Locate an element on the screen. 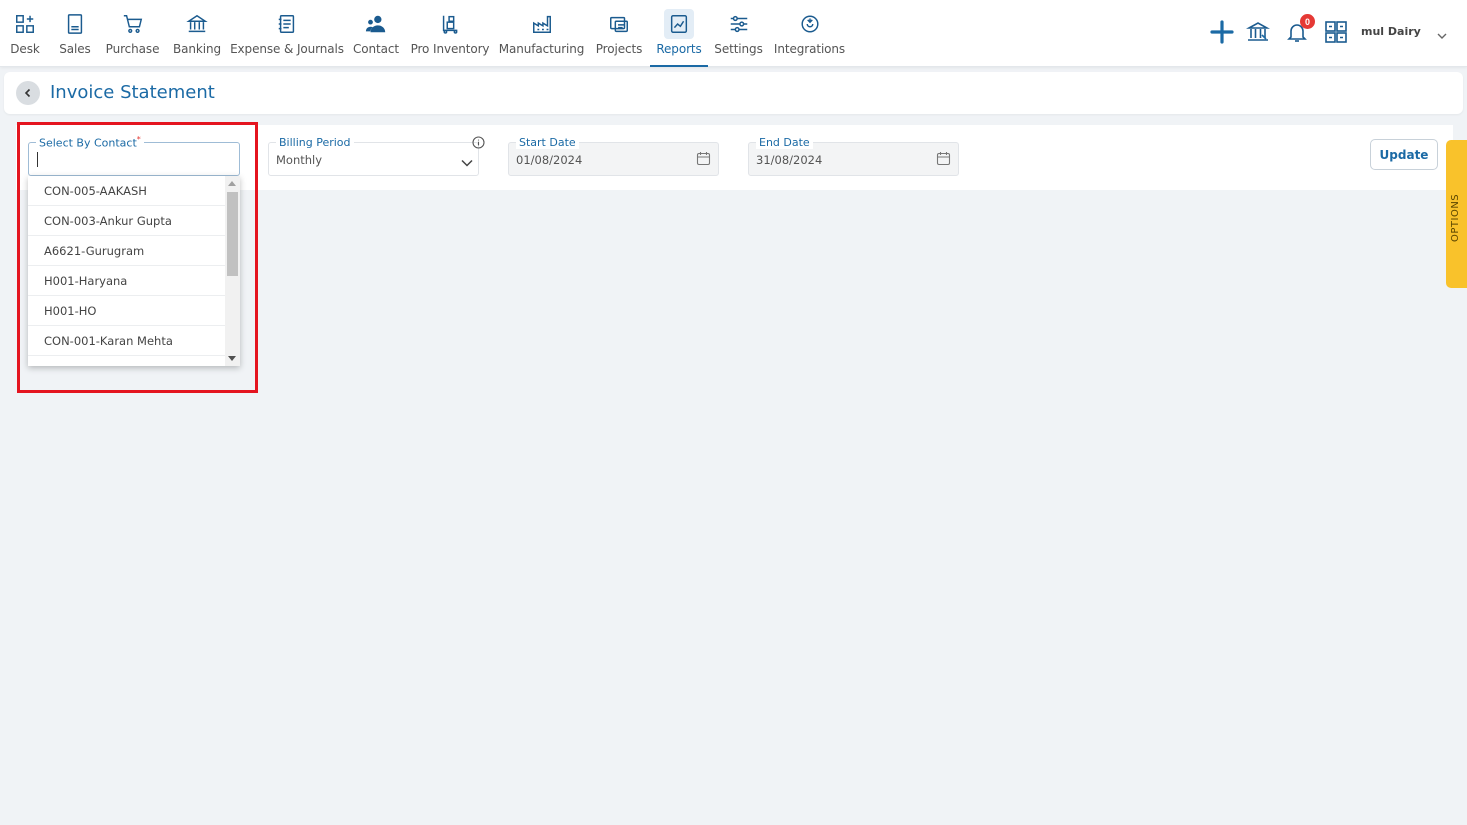 The image size is (1467, 825). nav-item-purchase: Purchase is located at coordinates (132, 33).